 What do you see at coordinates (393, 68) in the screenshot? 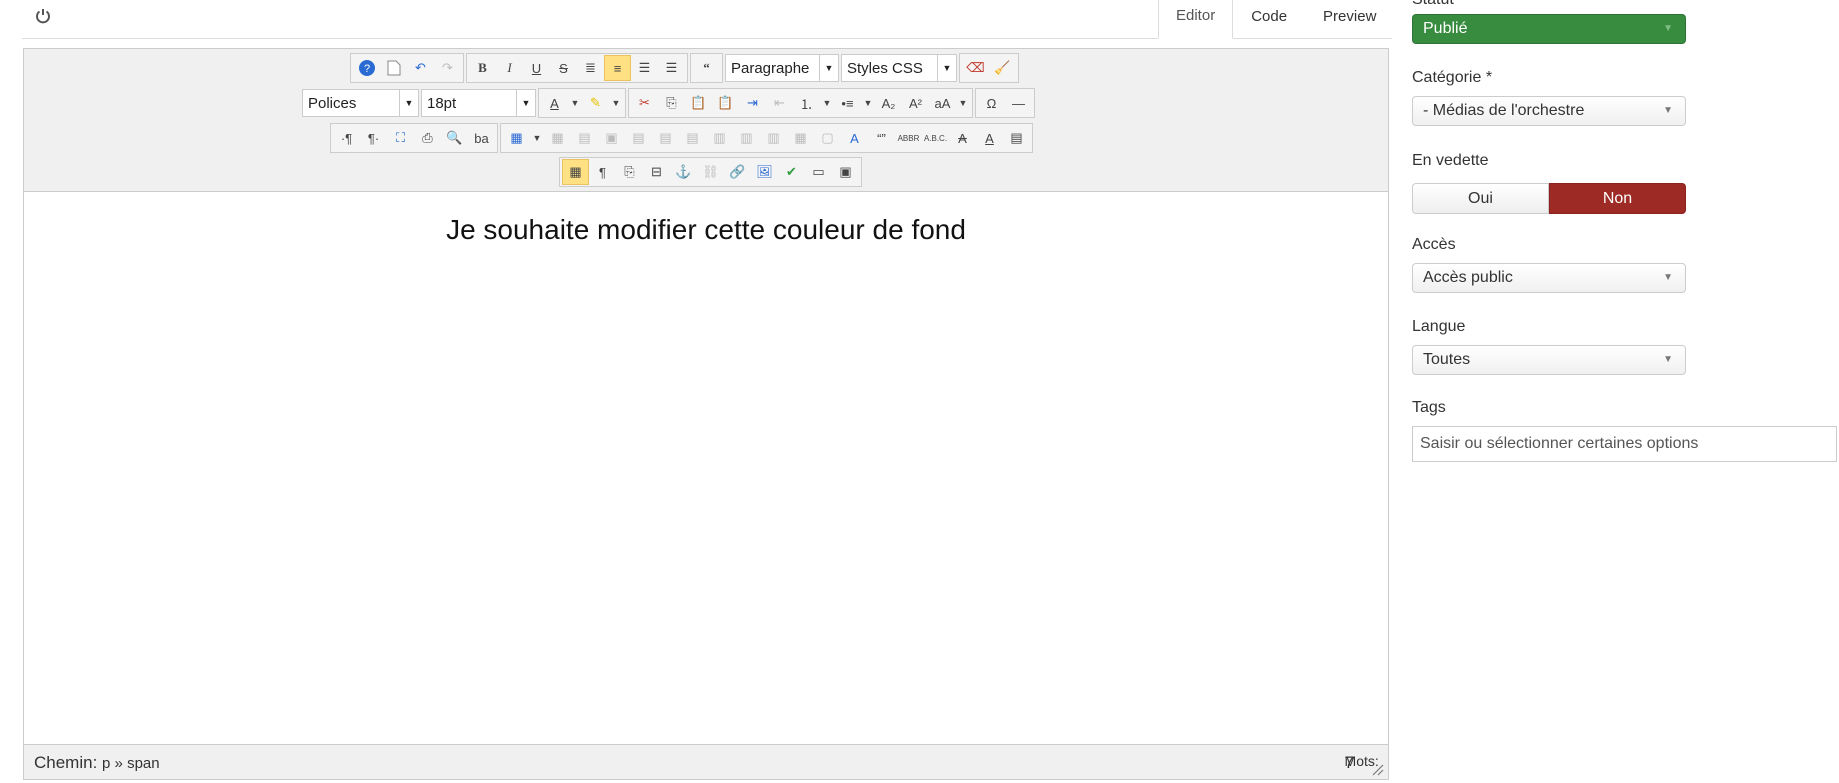
I see `new-document-icon` at bounding box center [393, 68].